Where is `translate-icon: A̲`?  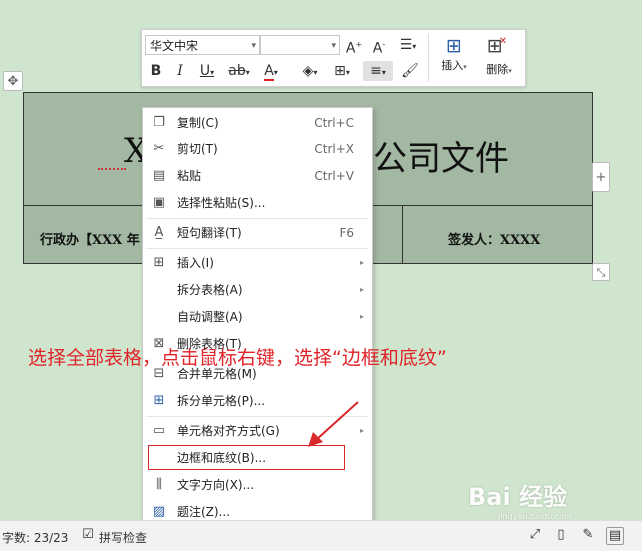 translate-icon: A̲ is located at coordinates (159, 232).